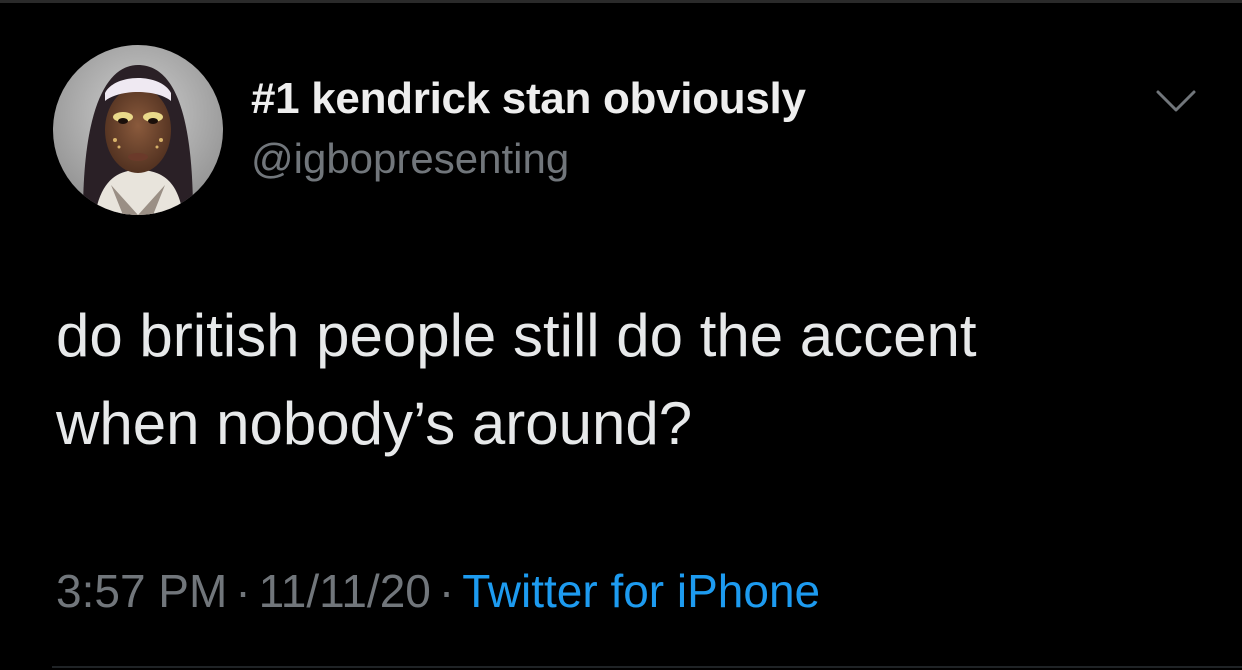 The image size is (1242, 670). What do you see at coordinates (141, 591) in the screenshot?
I see `tweet-time: 3:57 PM` at bounding box center [141, 591].